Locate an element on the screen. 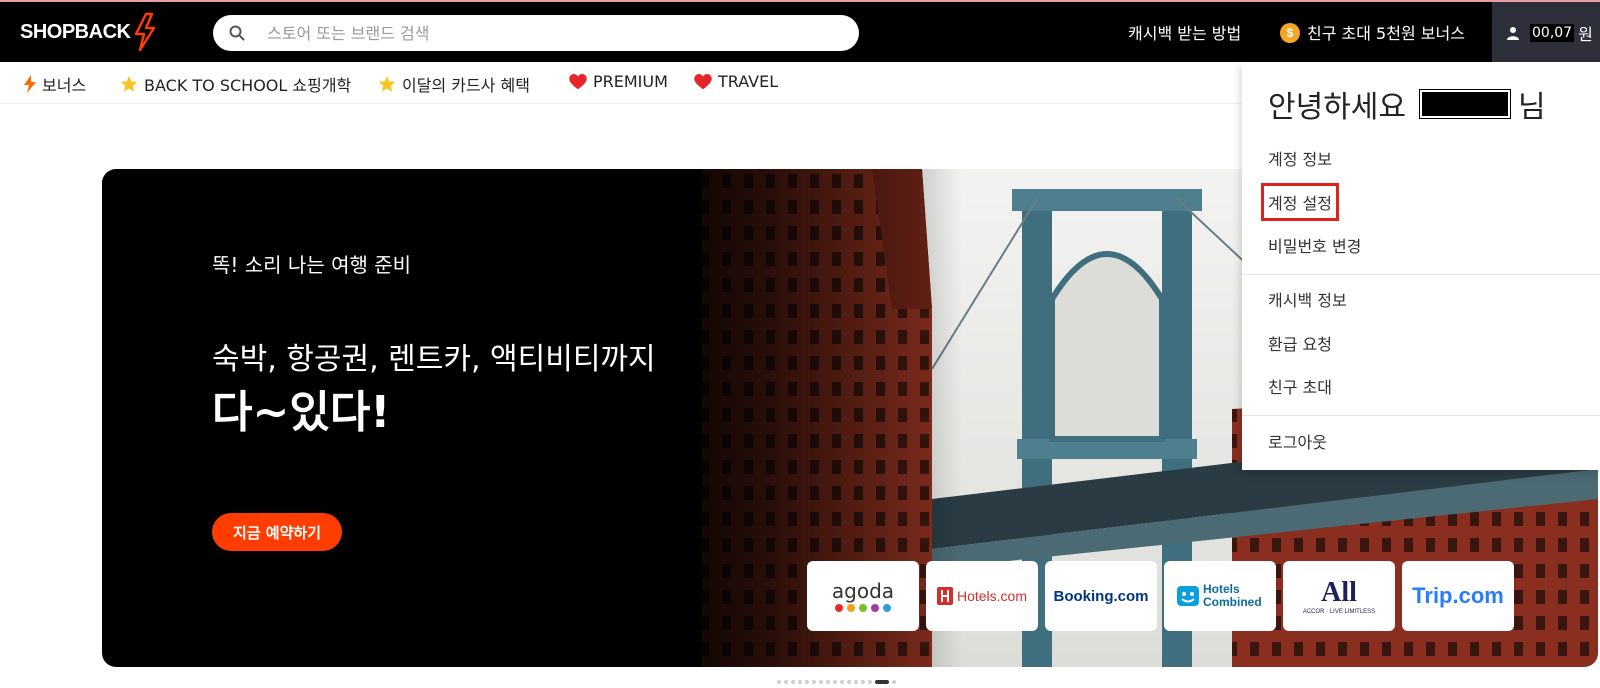 Image resolution: width=1600 pixels, height=688 pixels. book-now-button: 지금 예약하기 is located at coordinates (277, 532).